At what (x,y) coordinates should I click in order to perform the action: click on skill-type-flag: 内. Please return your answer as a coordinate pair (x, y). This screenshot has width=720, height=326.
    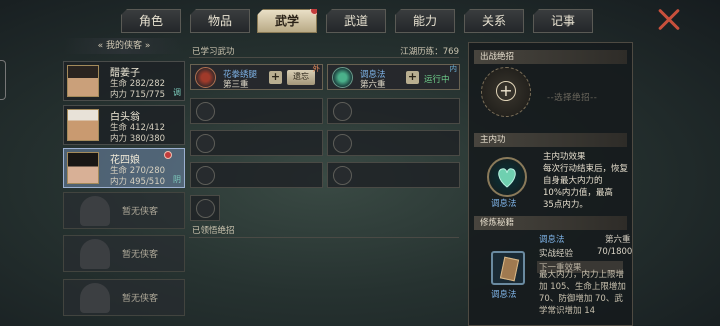
    Looking at the image, I should click on (453, 68).